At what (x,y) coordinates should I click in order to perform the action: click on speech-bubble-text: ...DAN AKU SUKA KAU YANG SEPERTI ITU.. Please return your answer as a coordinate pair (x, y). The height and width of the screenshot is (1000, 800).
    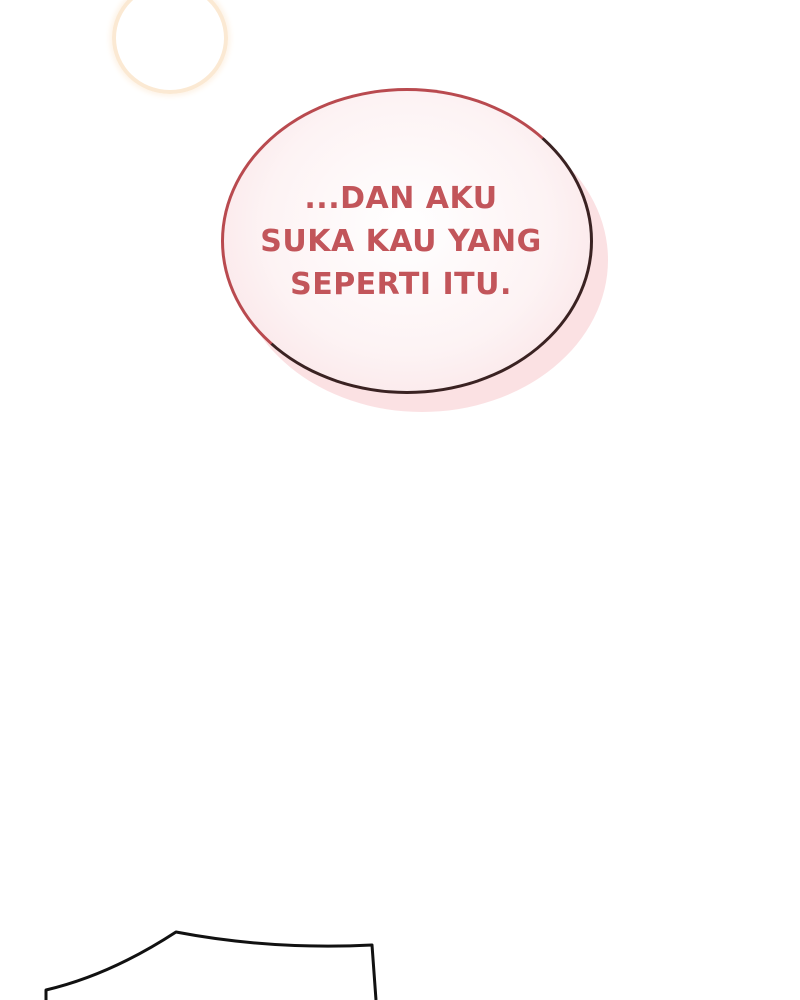
    Looking at the image, I should click on (401, 241).